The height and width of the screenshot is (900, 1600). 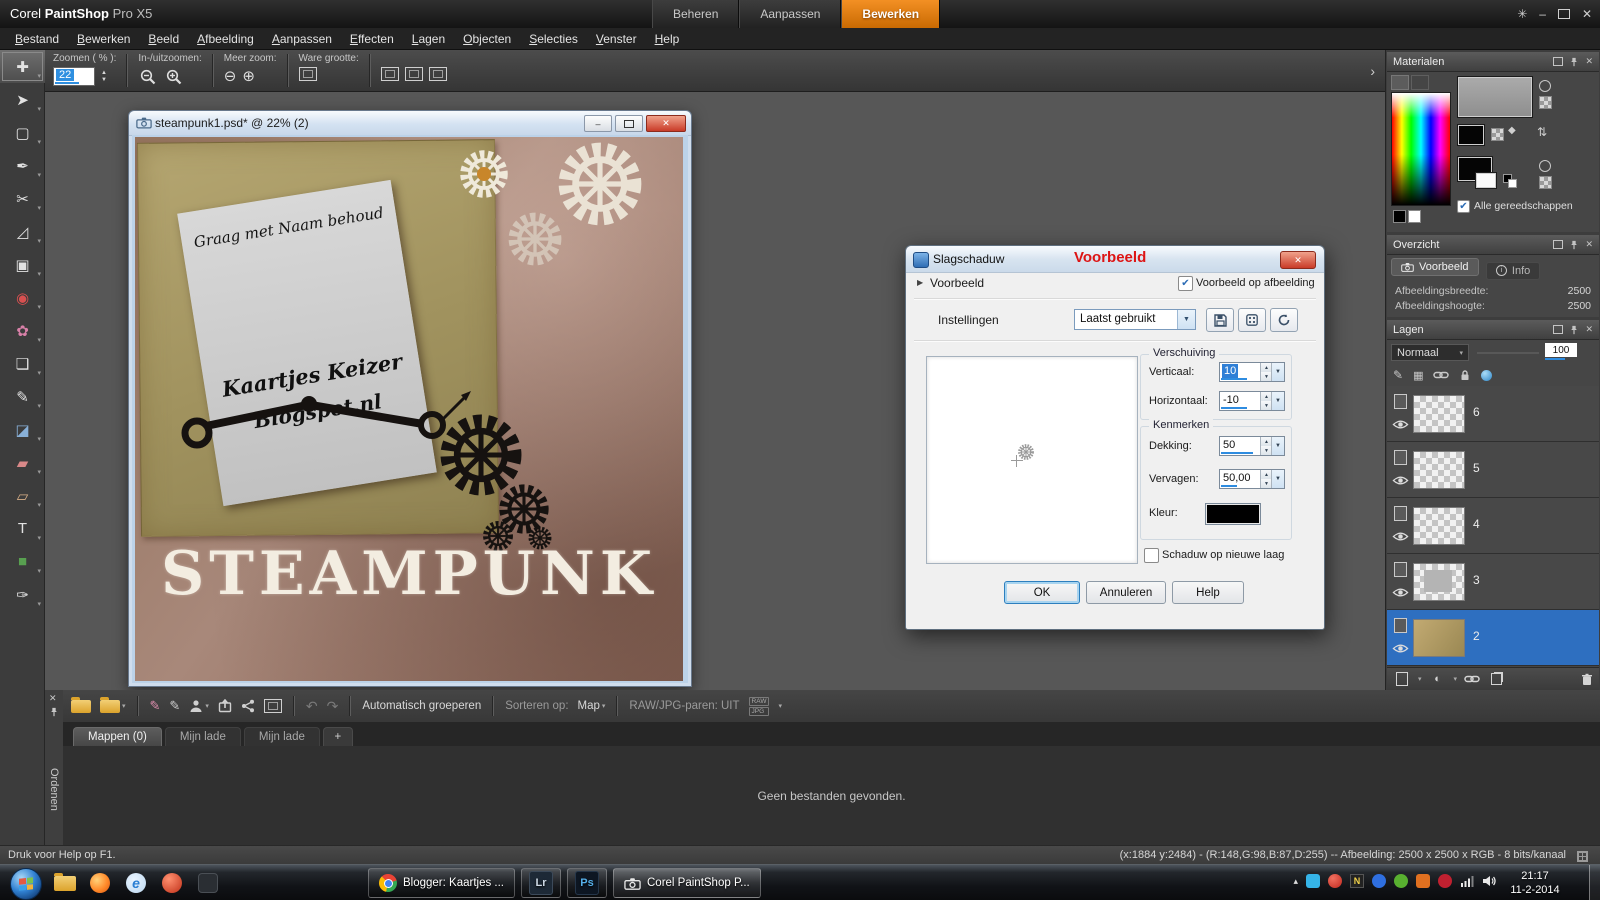 I want to click on layer-row: 6, so click(x=1493, y=414).